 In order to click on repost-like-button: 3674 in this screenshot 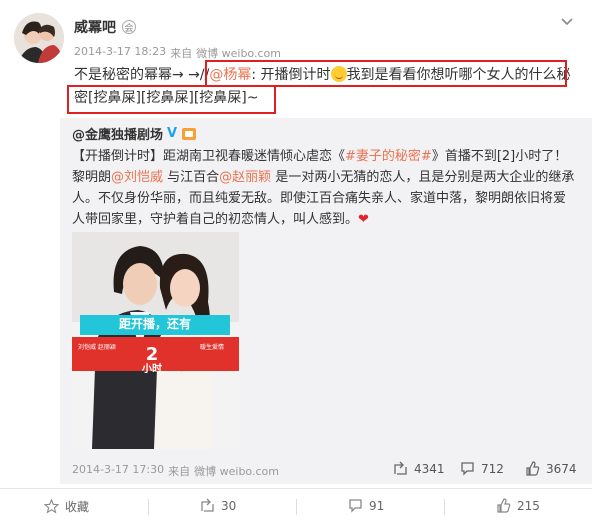, I will do `click(551, 468)`.